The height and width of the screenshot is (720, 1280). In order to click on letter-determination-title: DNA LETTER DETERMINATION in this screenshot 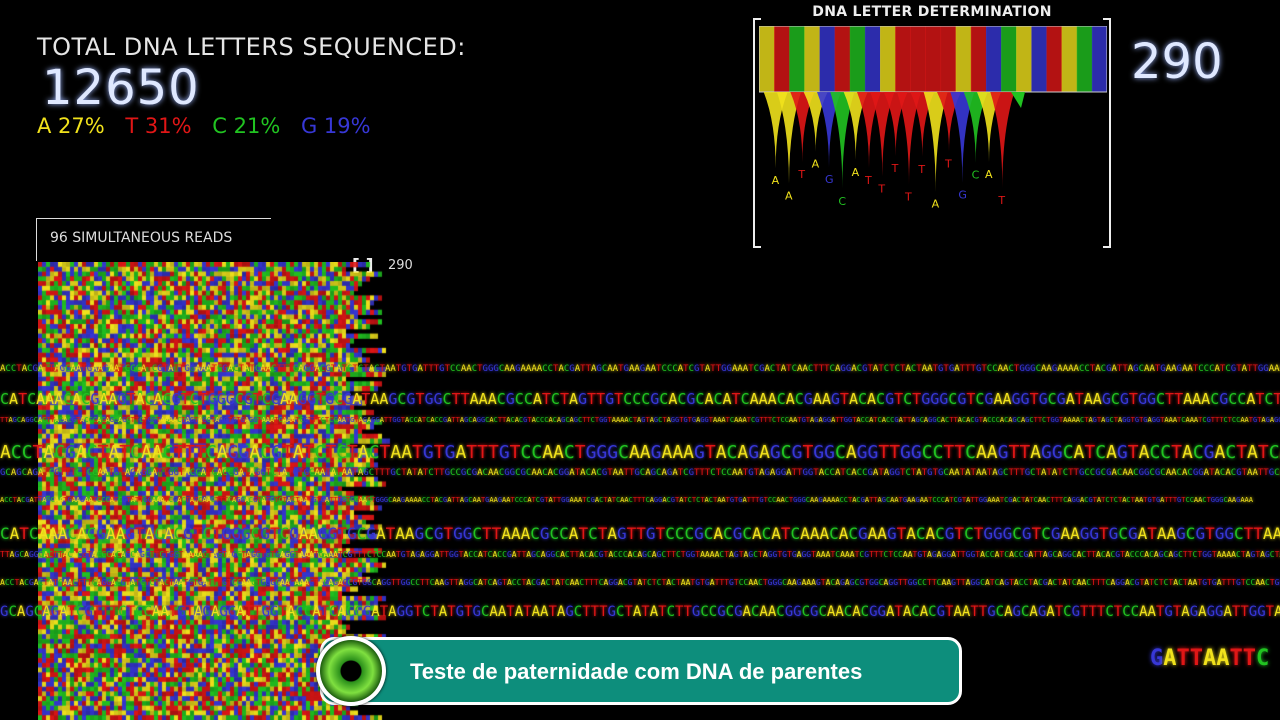, I will do `click(932, 12)`.